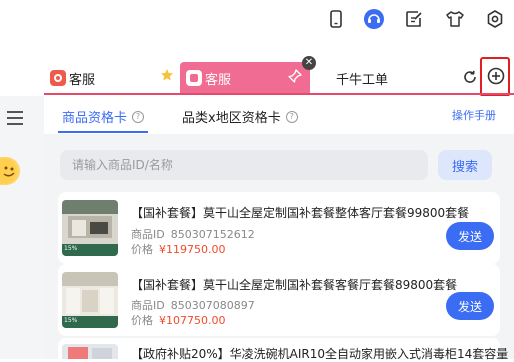 Image resolution: width=514 pixels, height=362 pixels. I want to click on product-price: 价格 ¥107750.00, so click(178, 320).